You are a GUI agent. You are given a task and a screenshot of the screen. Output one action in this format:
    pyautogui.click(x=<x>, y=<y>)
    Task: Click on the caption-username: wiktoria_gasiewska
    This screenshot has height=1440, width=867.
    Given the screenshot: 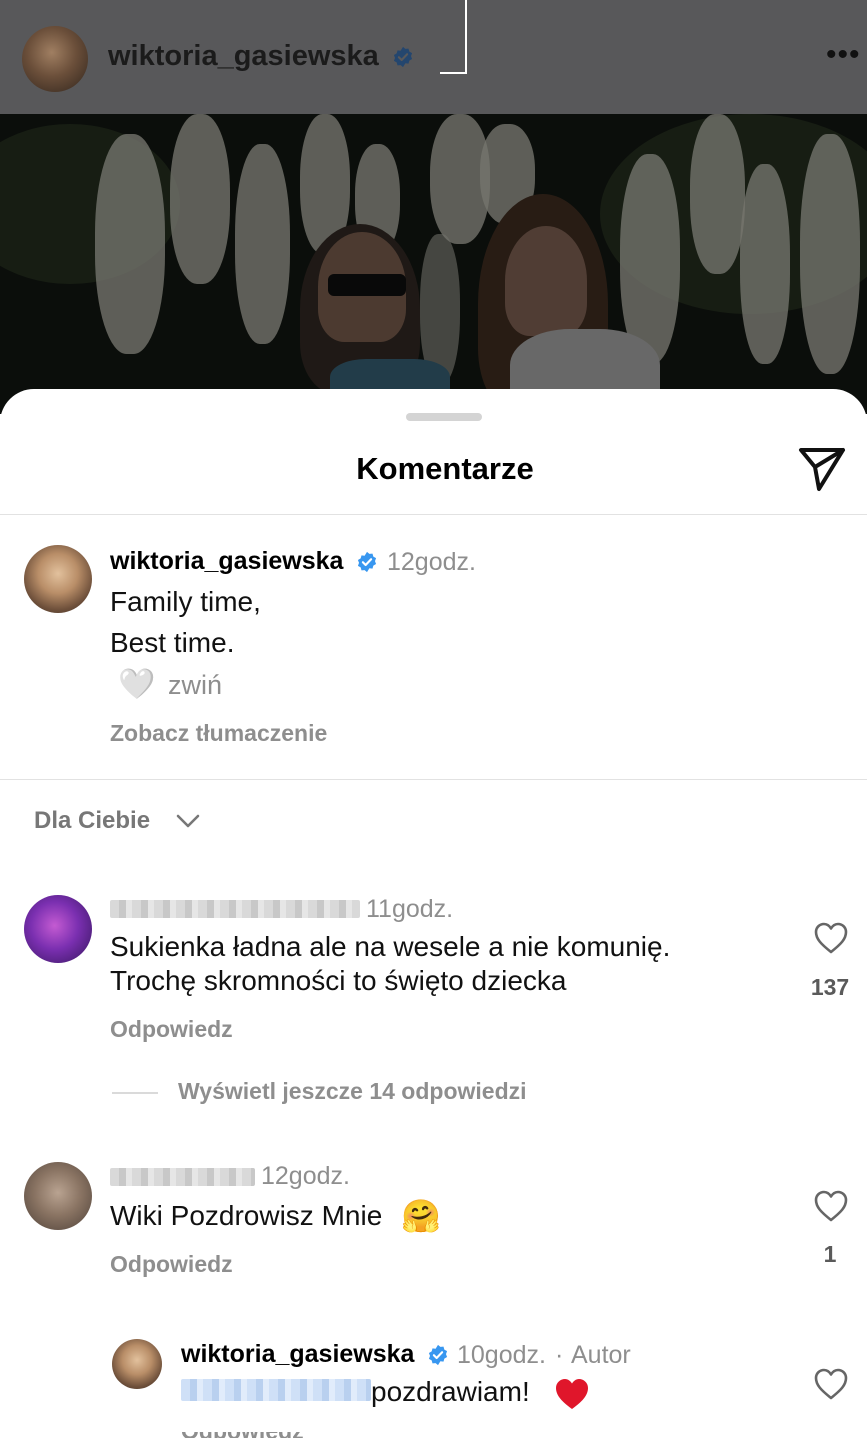 What is the action you would take?
    pyautogui.click(x=226, y=561)
    